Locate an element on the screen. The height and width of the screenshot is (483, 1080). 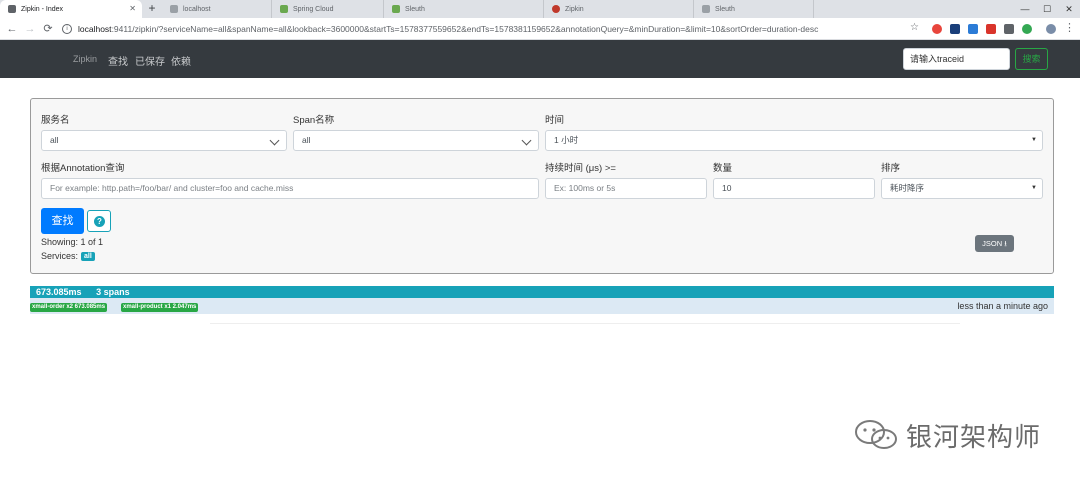
nav-saved: 已保存 is located at coordinates (150, 60).